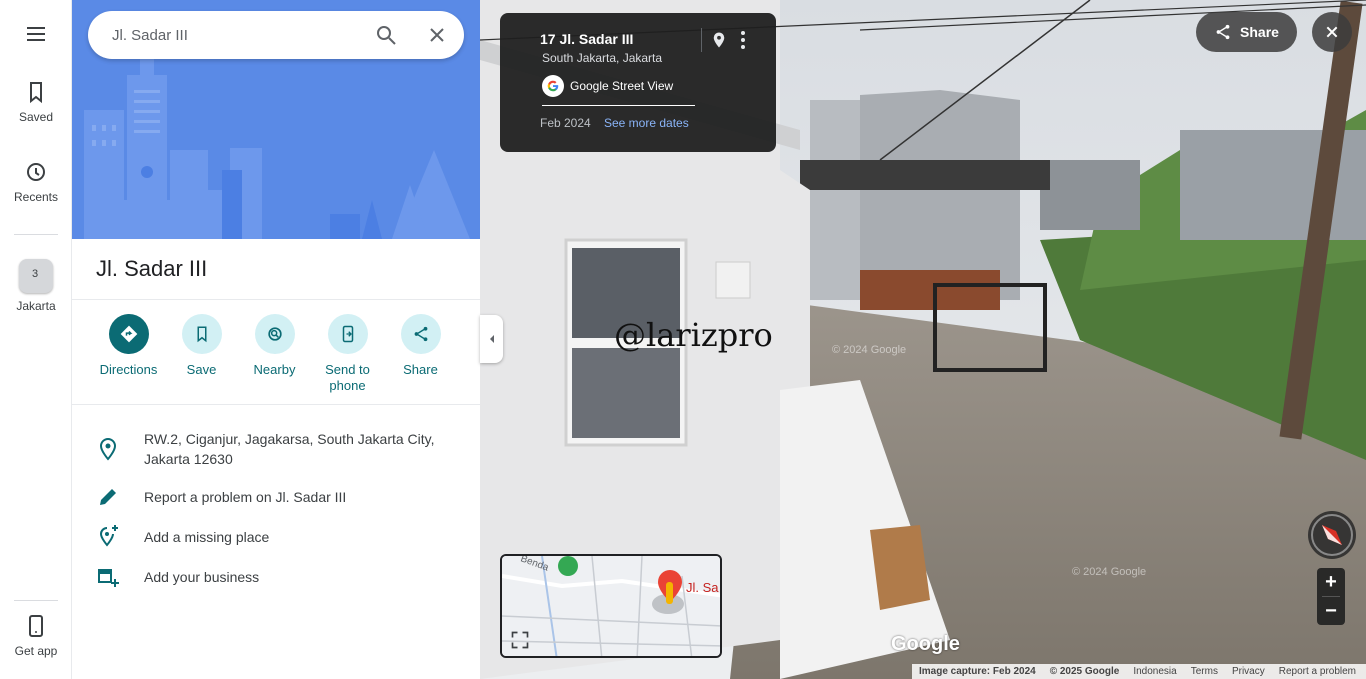 This screenshot has height=679, width=1366. I want to click on rail-divider, so click(36, 234).